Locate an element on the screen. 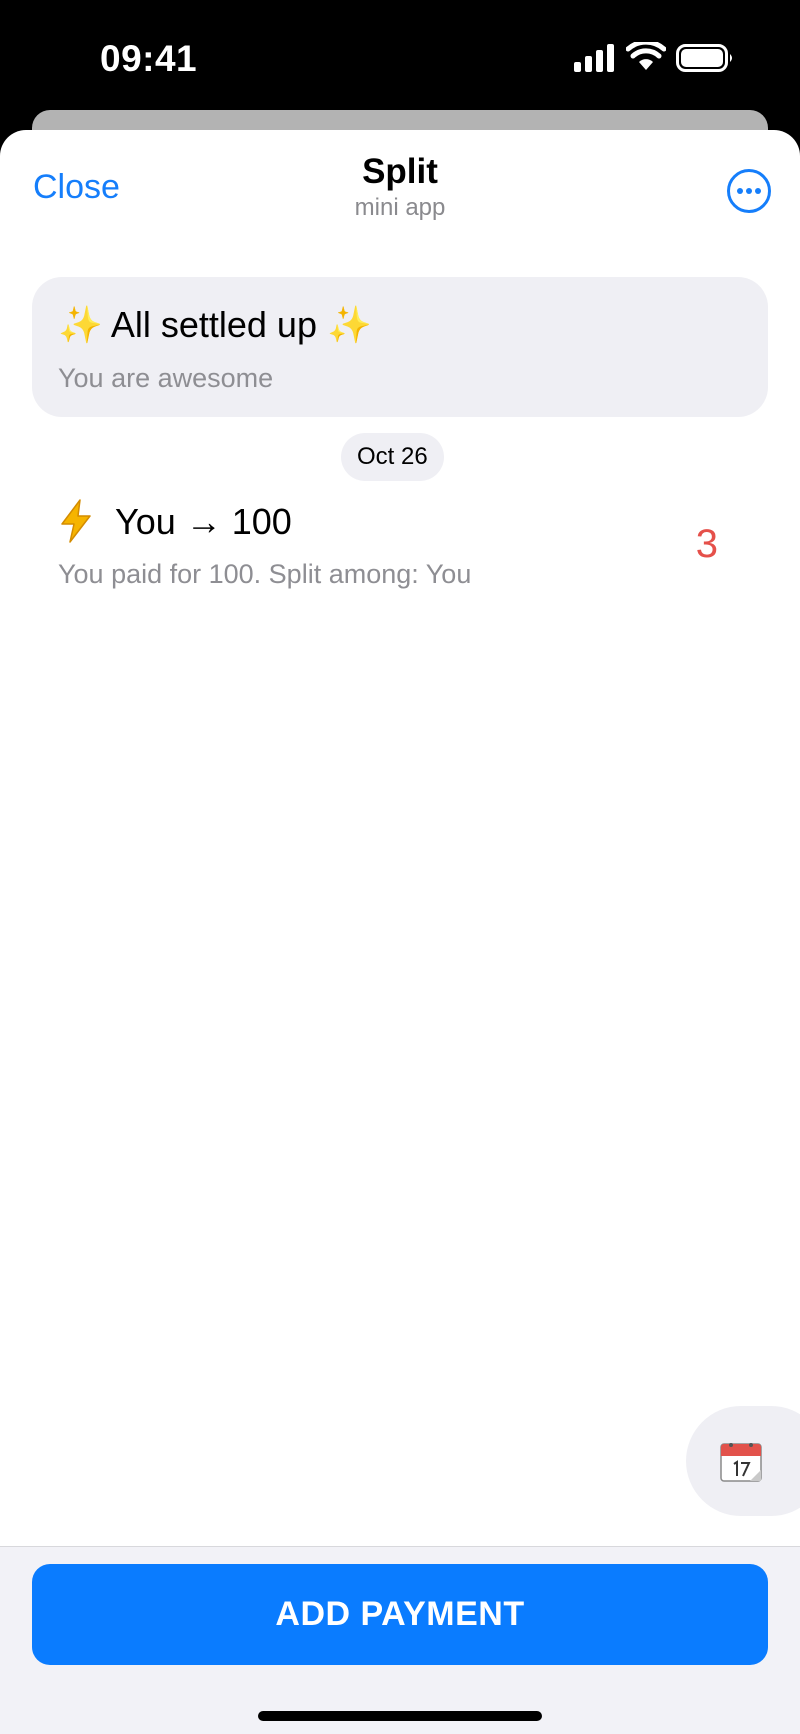 The width and height of the screenshot is (800, 1734). signal-icon is located at coordinates (594, 58).